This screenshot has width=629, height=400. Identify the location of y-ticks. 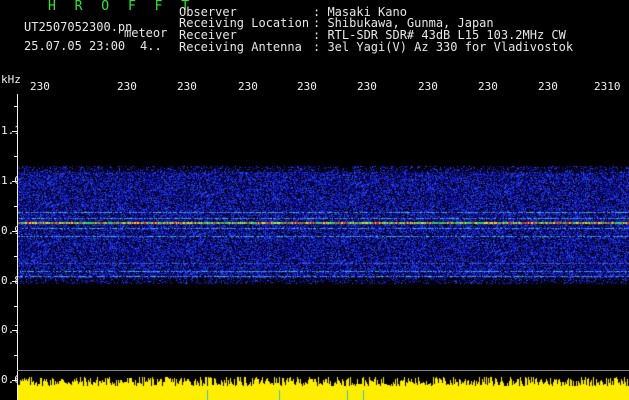
(14, 243).